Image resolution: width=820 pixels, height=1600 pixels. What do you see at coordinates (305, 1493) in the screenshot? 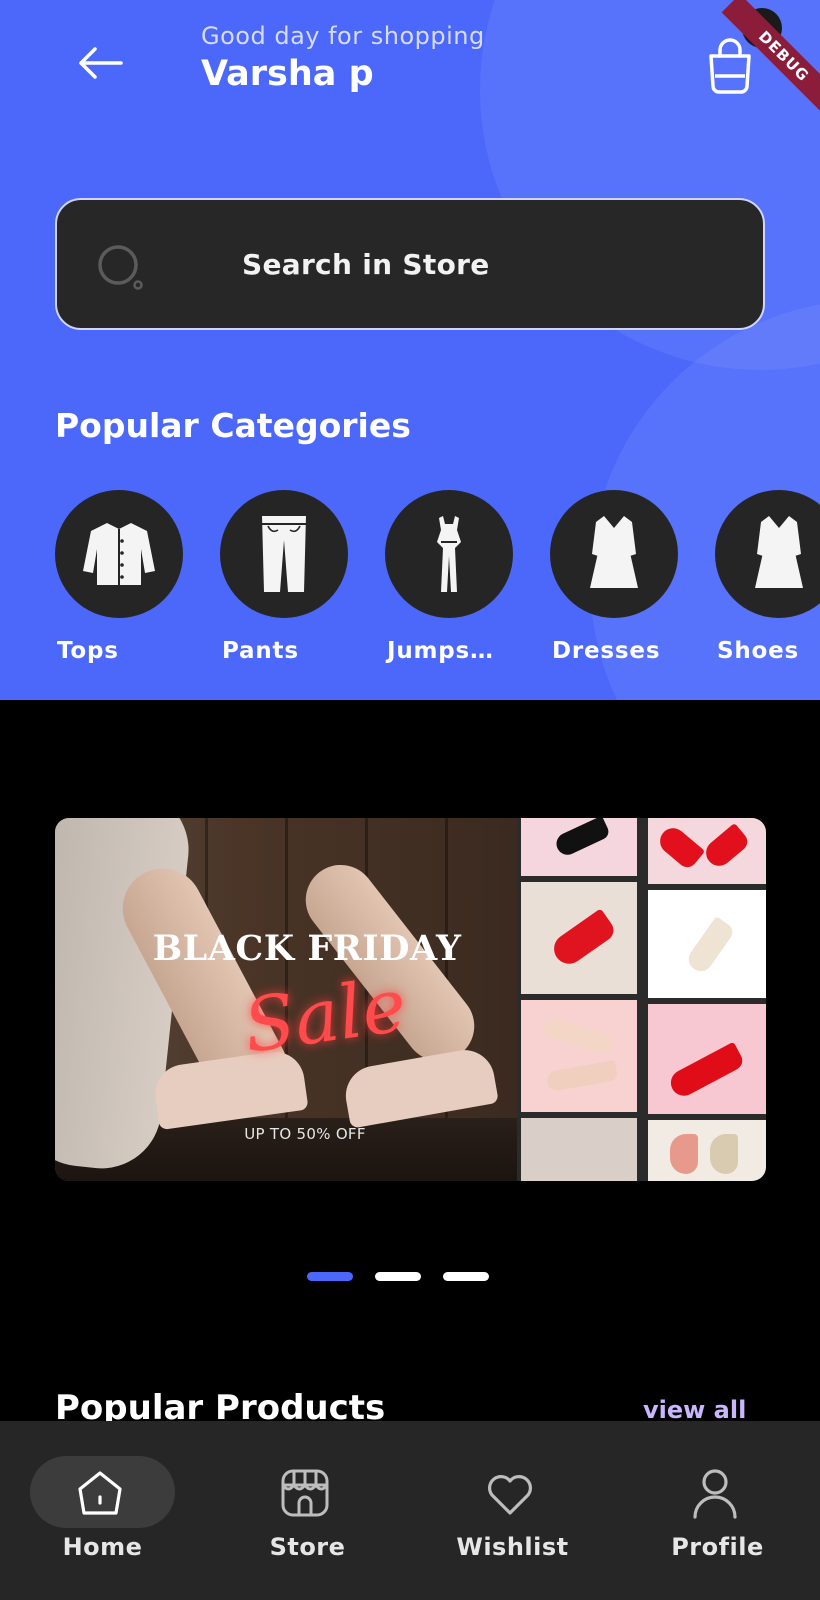
I see `store-icon` at bounding box center [305, 1493].